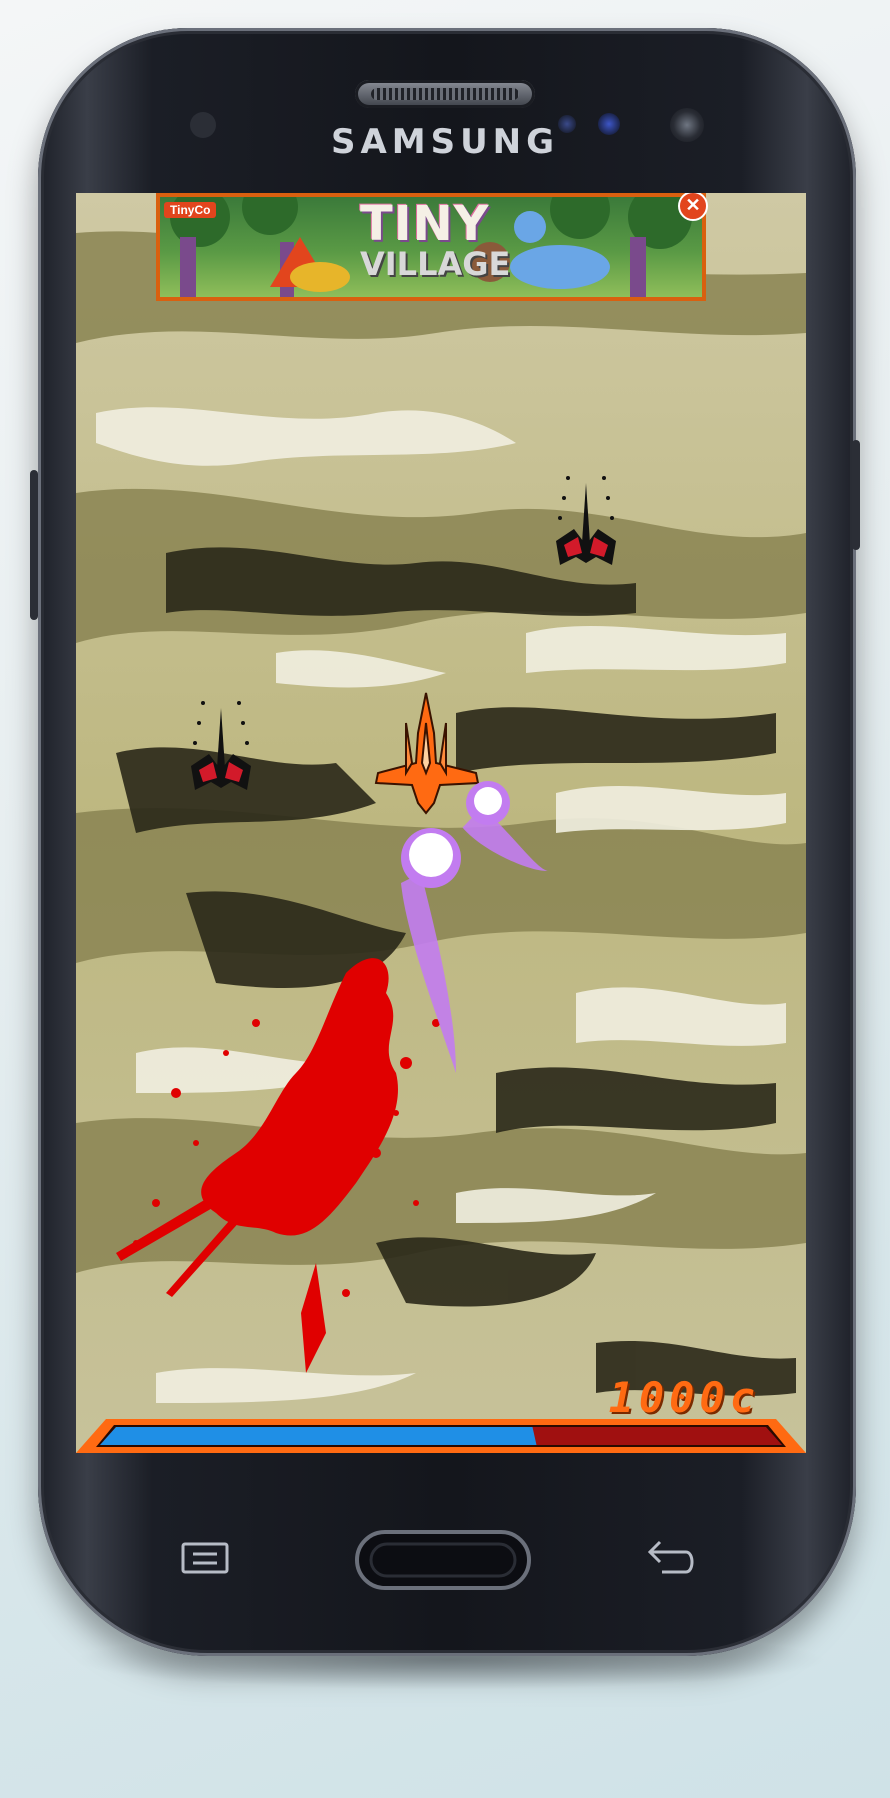 The height and width of the screenshot is (1798, 890). I want to click on home-button, so click(443, 1560).